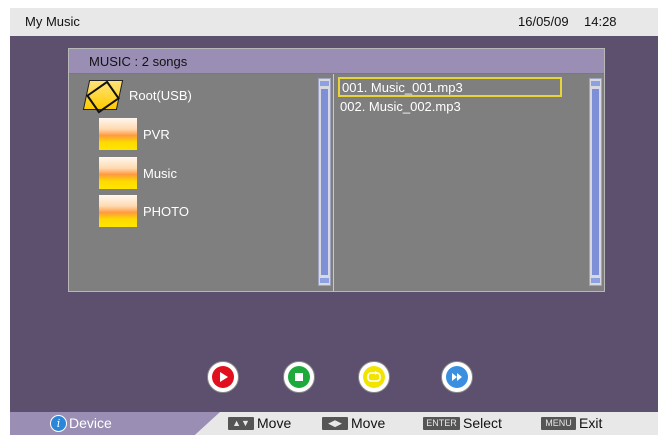 Image resolution: width=662 pixels, height=435 pixels. What do you see at coordinates (90, 423) in the screenshot?
I see `device-label: Device` at bounding box center [90, 423].